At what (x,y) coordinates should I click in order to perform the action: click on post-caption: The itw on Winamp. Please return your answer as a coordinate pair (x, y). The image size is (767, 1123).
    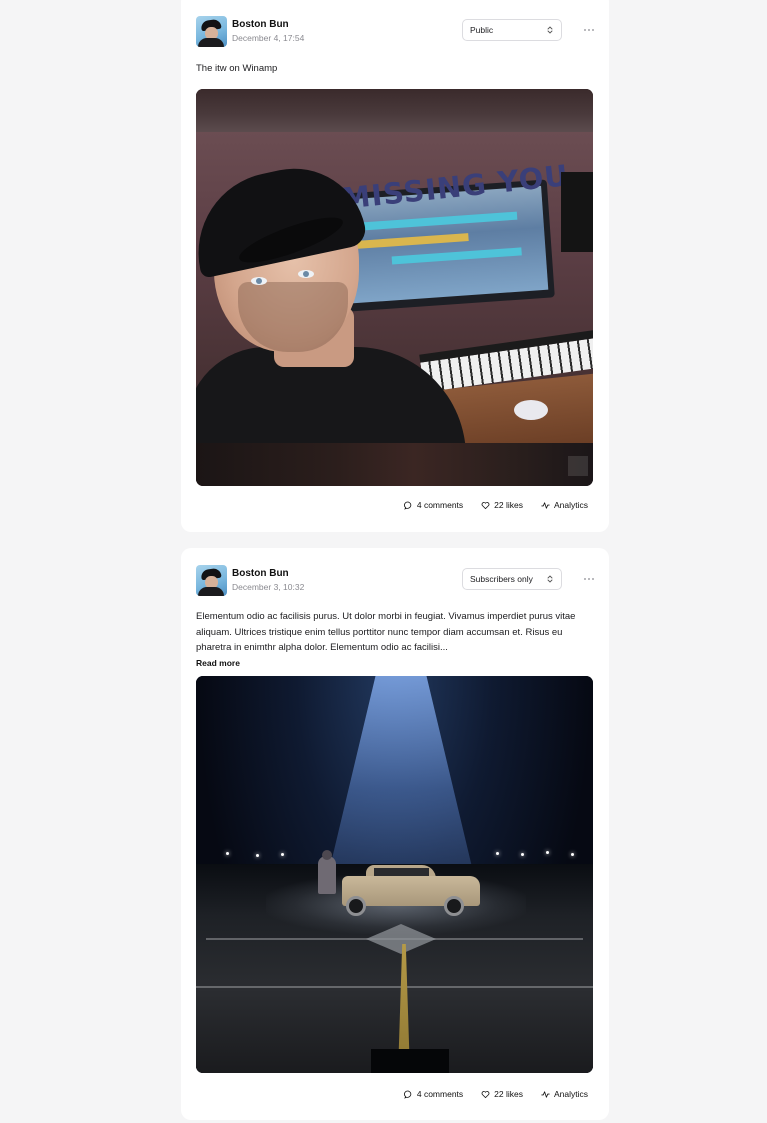
    Looking at the image, I should click on (237, 68).